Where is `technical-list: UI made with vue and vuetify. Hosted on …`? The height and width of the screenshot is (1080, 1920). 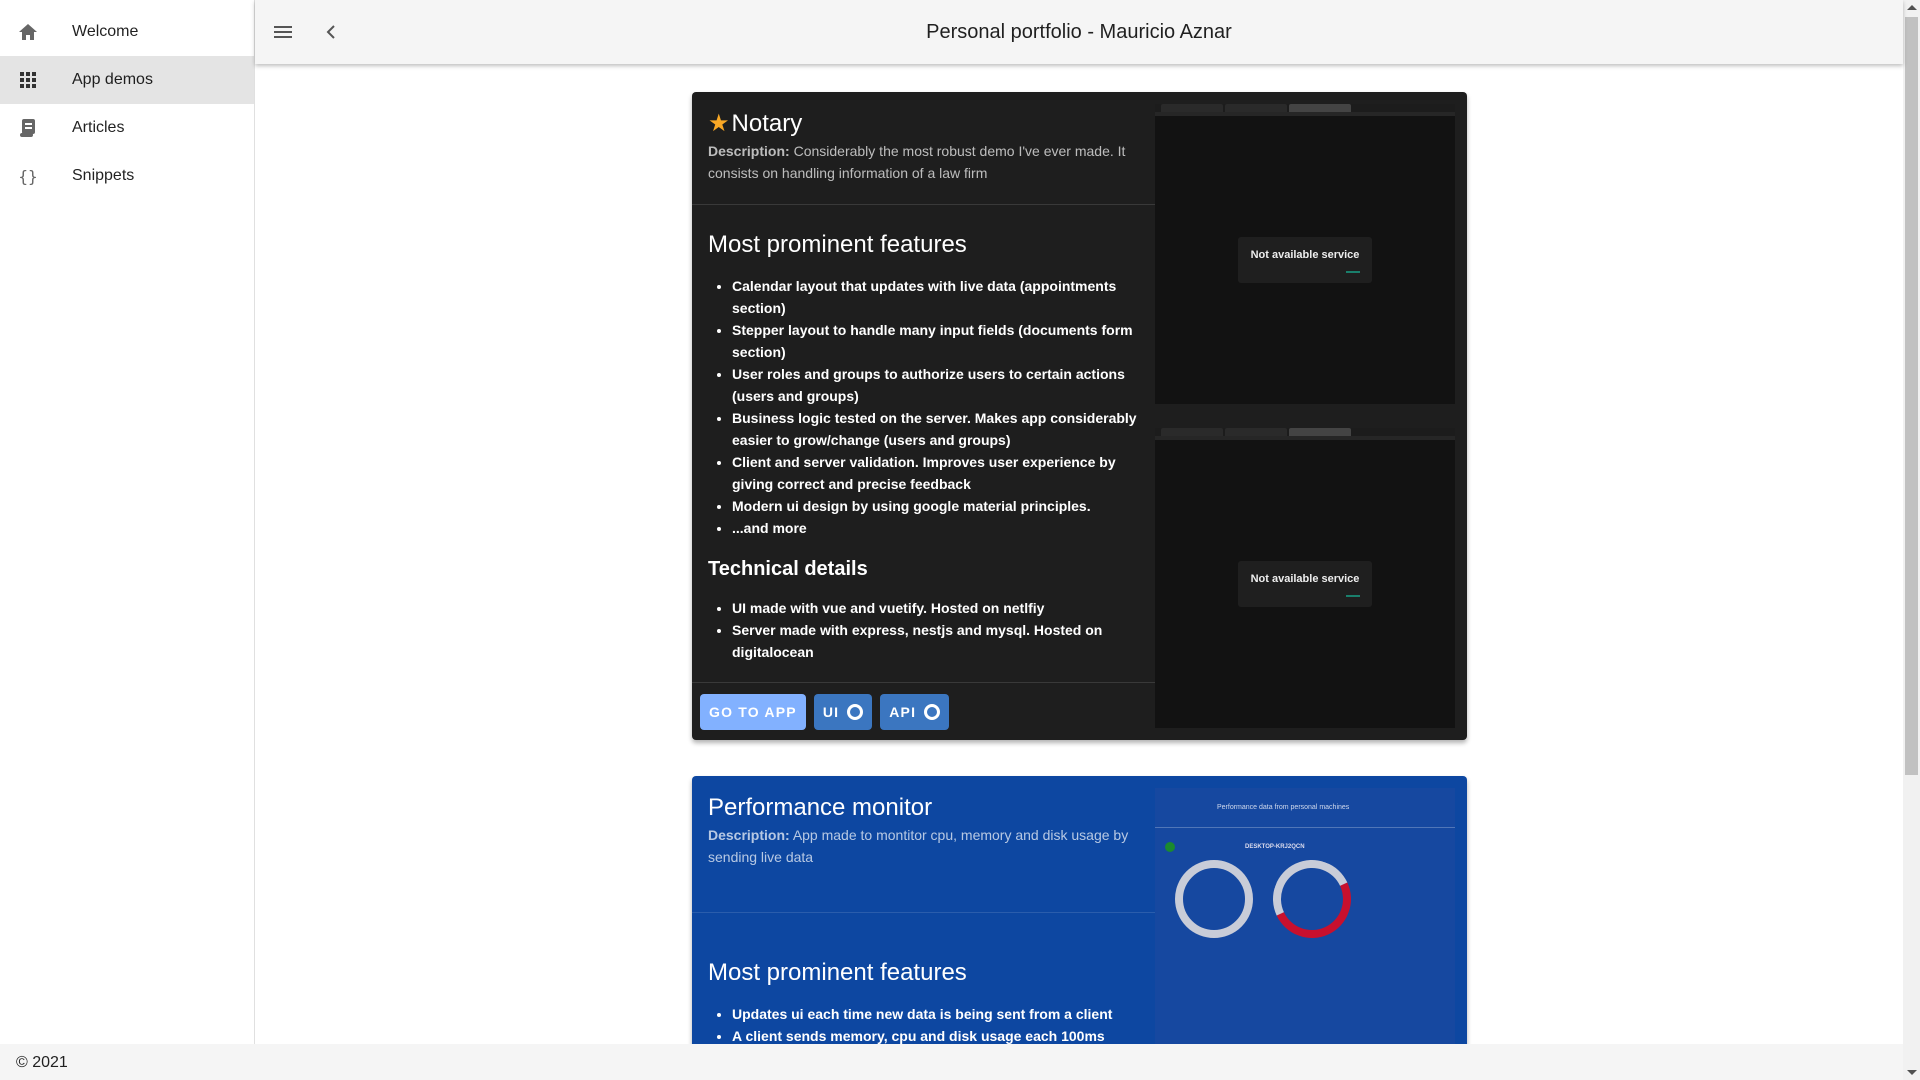 technical-list: UI made with vue and vuetify. Hosted on … is located at coordinates (923, 630).